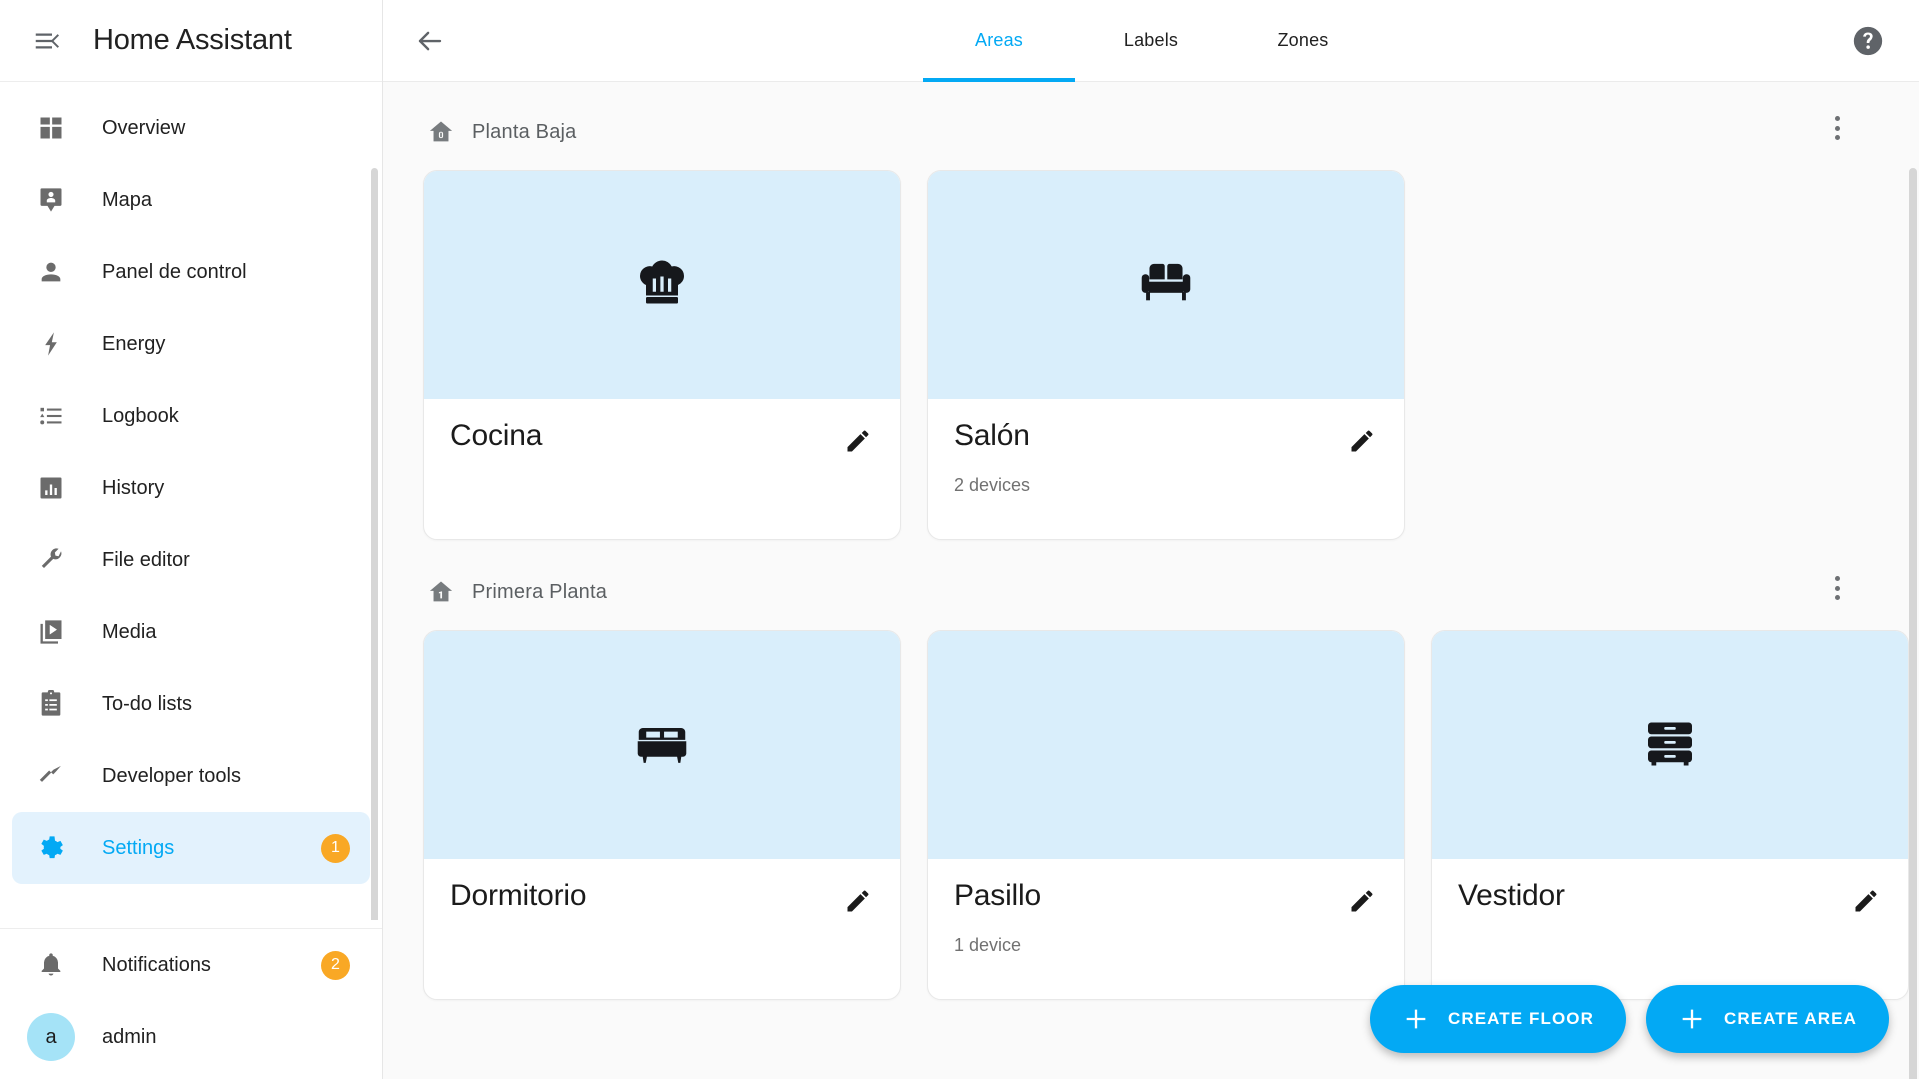  What do you see at coordinates (191, 200) in the screenshot?
I see `sidebar-item-mapa: Mapa` at bounding box center [191, 200].